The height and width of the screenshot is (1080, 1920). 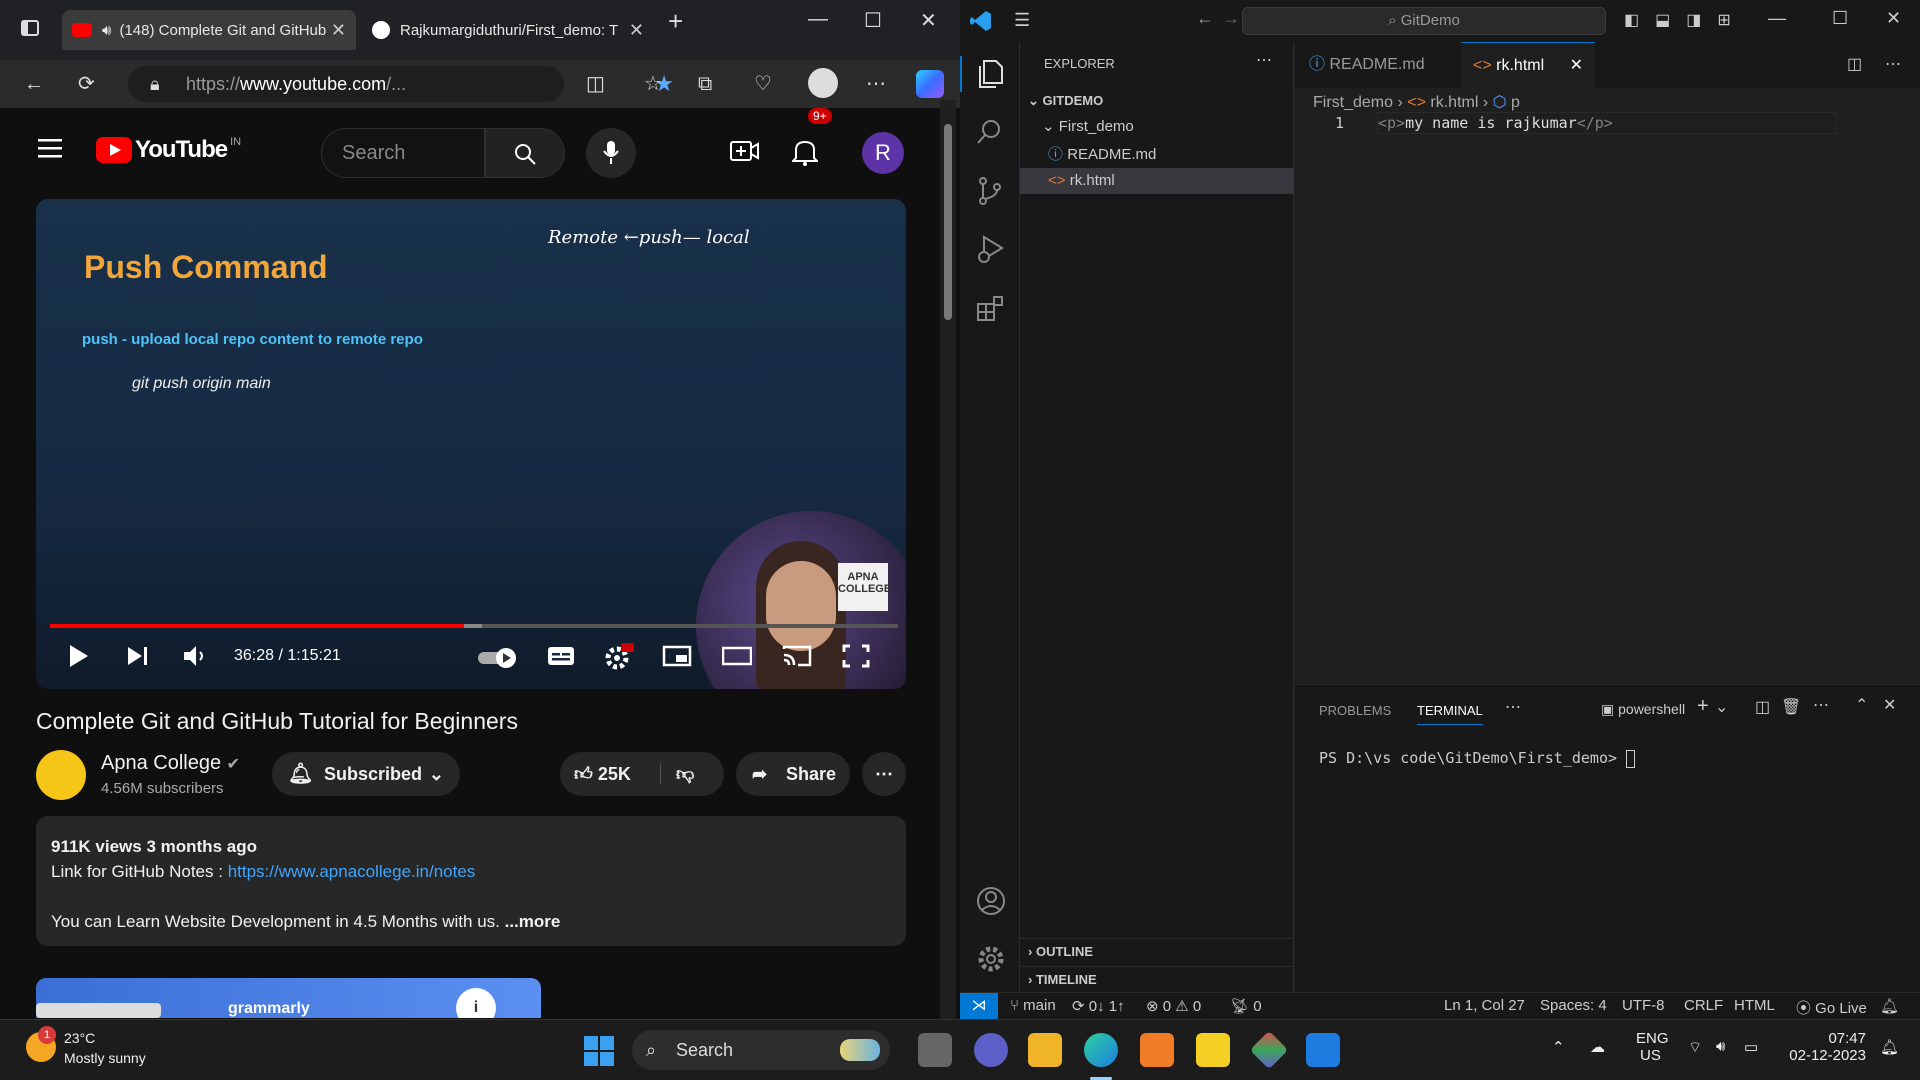 I want to click on taskbar-search: ⌕ Search, so click(x=761, y=1050).